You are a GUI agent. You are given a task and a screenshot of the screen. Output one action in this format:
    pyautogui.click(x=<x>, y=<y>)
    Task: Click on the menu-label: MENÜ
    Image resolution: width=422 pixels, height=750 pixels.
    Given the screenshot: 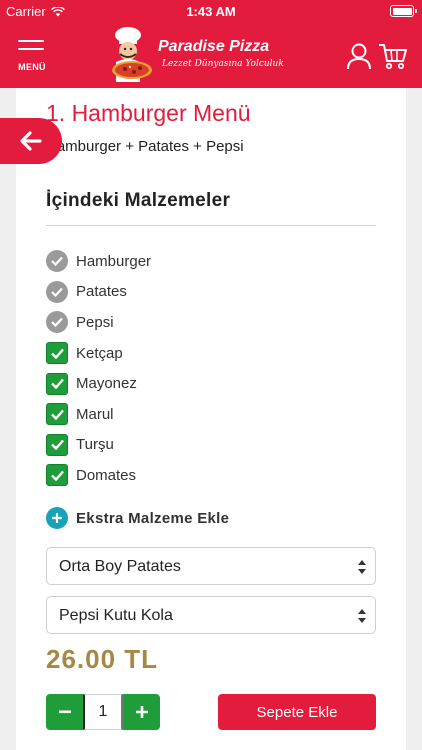 What is the action you would take?
    pyautogui.click(x=32, y=67)
    